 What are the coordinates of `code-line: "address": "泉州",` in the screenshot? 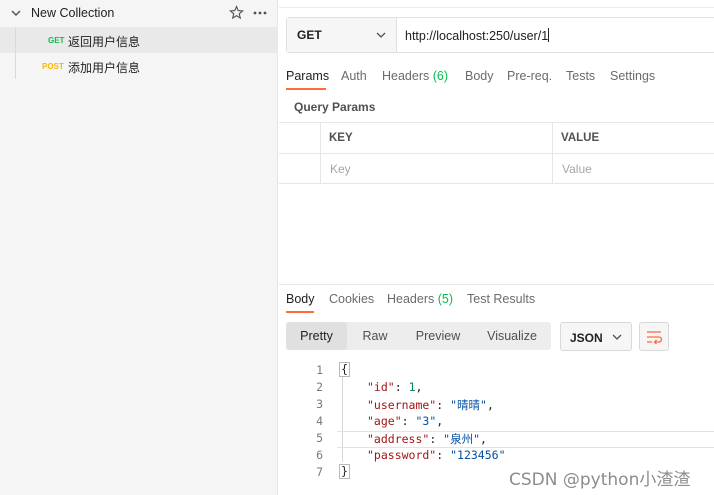 It's located at (427, 439).